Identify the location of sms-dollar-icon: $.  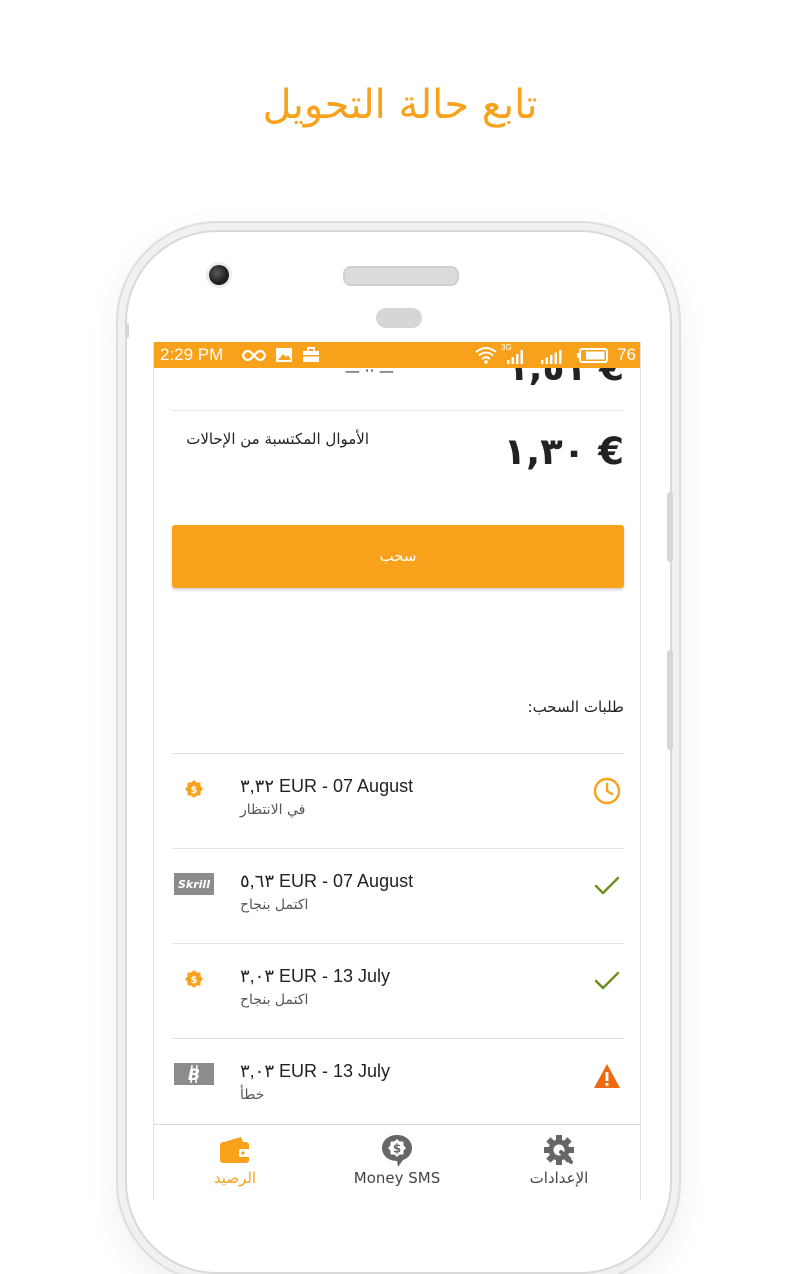
(397, 1151).